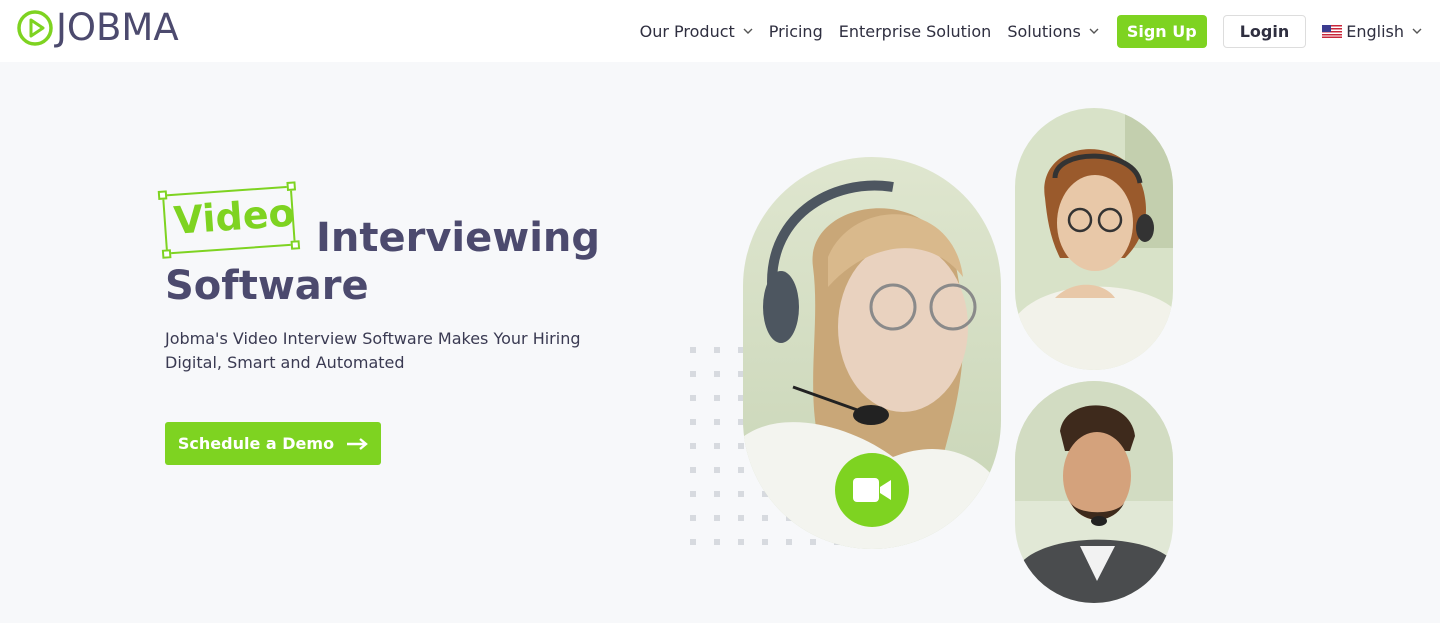 This screenshot has height=623, width=1440. Describe the element at coordinates (1332, 31) in the screenshot. I see `us-flag-icon` at that location.